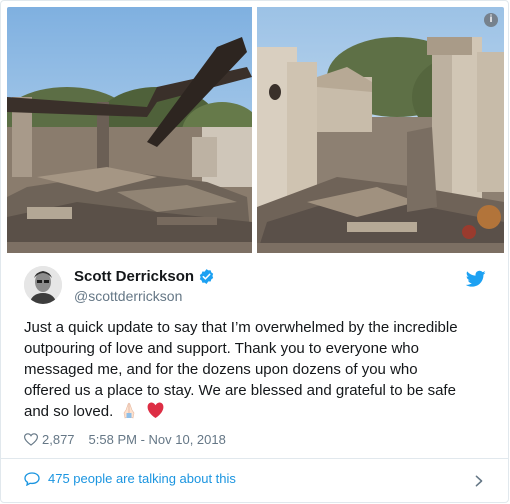 The image size is (510, 504). Describe the element at coordinates (142, 478) in the screenshot. I see `conversation-count: 475 people are talking about this` at that location.